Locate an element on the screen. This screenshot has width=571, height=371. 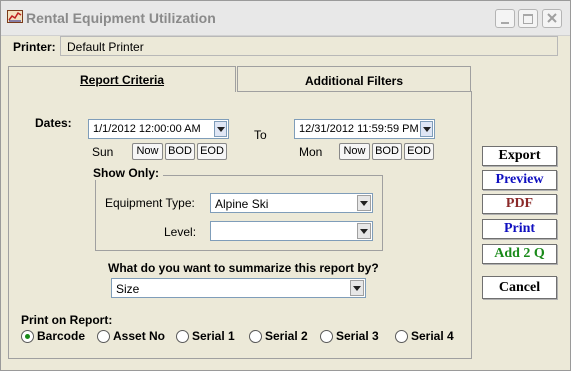
radio-serial-3-circle is located at coordinates (326, 336).